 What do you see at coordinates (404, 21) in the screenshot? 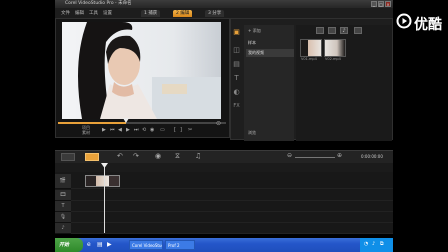
I see `watermark-logo-icon` at bounding box center [404, 21].